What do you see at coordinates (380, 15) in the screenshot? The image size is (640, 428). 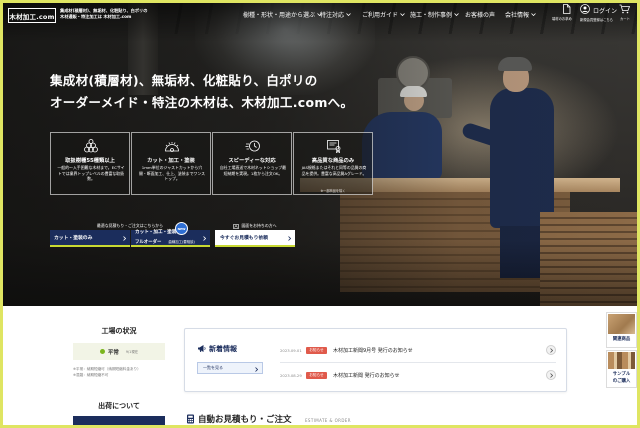 I see `nav-item-label: ご利用ガイド` at bounding box center [380, 15].